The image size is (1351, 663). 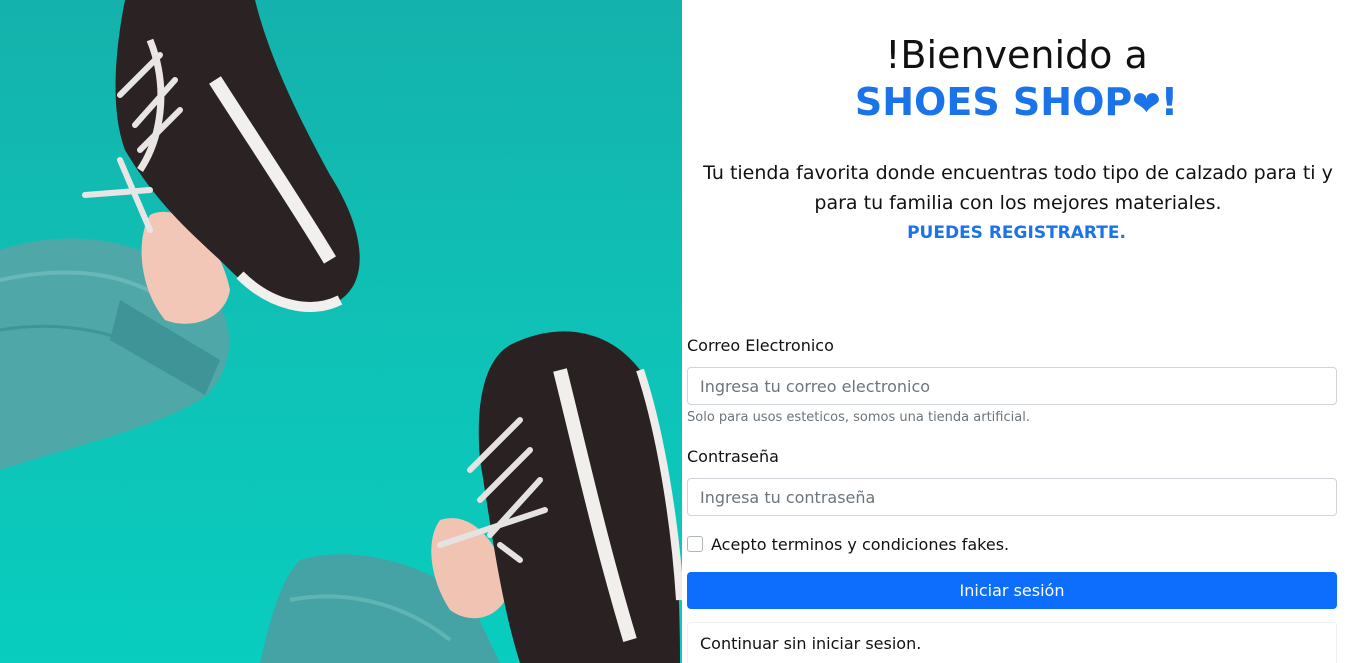 What do you see at coordinates (1169, 102) in the screenshot?
I see `brand-exclaim: !` at bounding box center [1169, 102].